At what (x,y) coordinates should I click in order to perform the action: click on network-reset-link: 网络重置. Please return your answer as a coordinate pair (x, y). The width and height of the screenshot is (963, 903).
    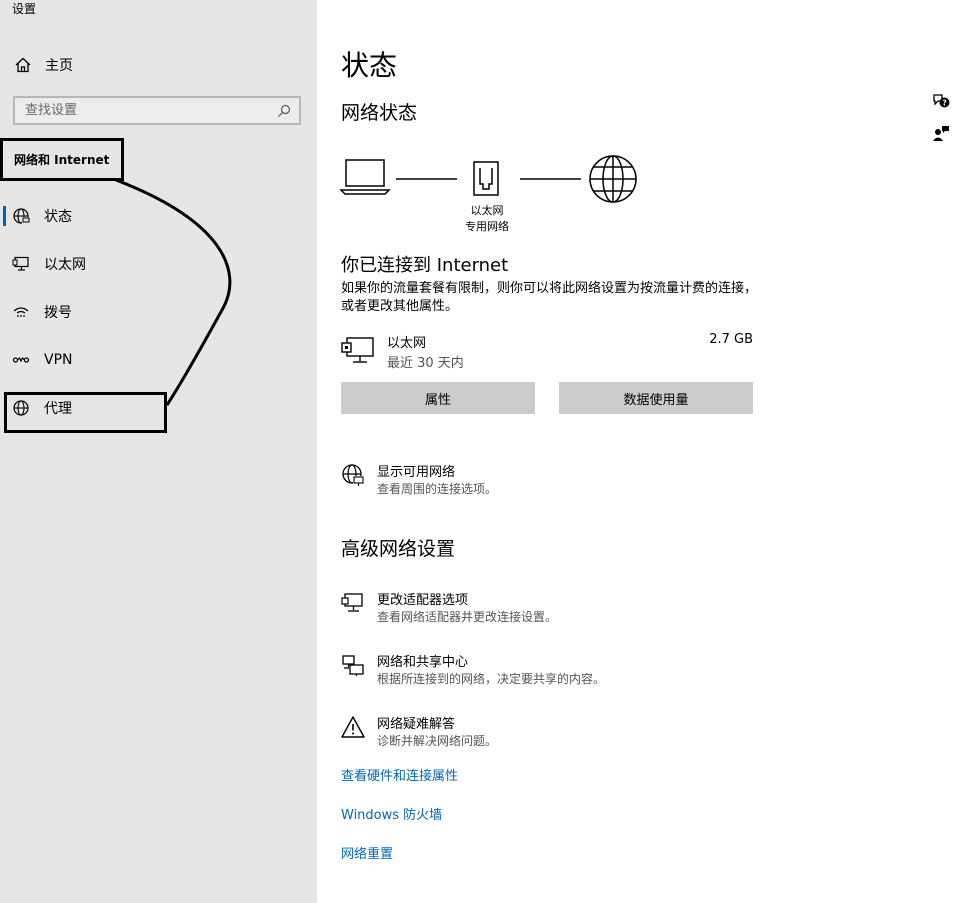
    Looking at the image, I should click on (367, 852).